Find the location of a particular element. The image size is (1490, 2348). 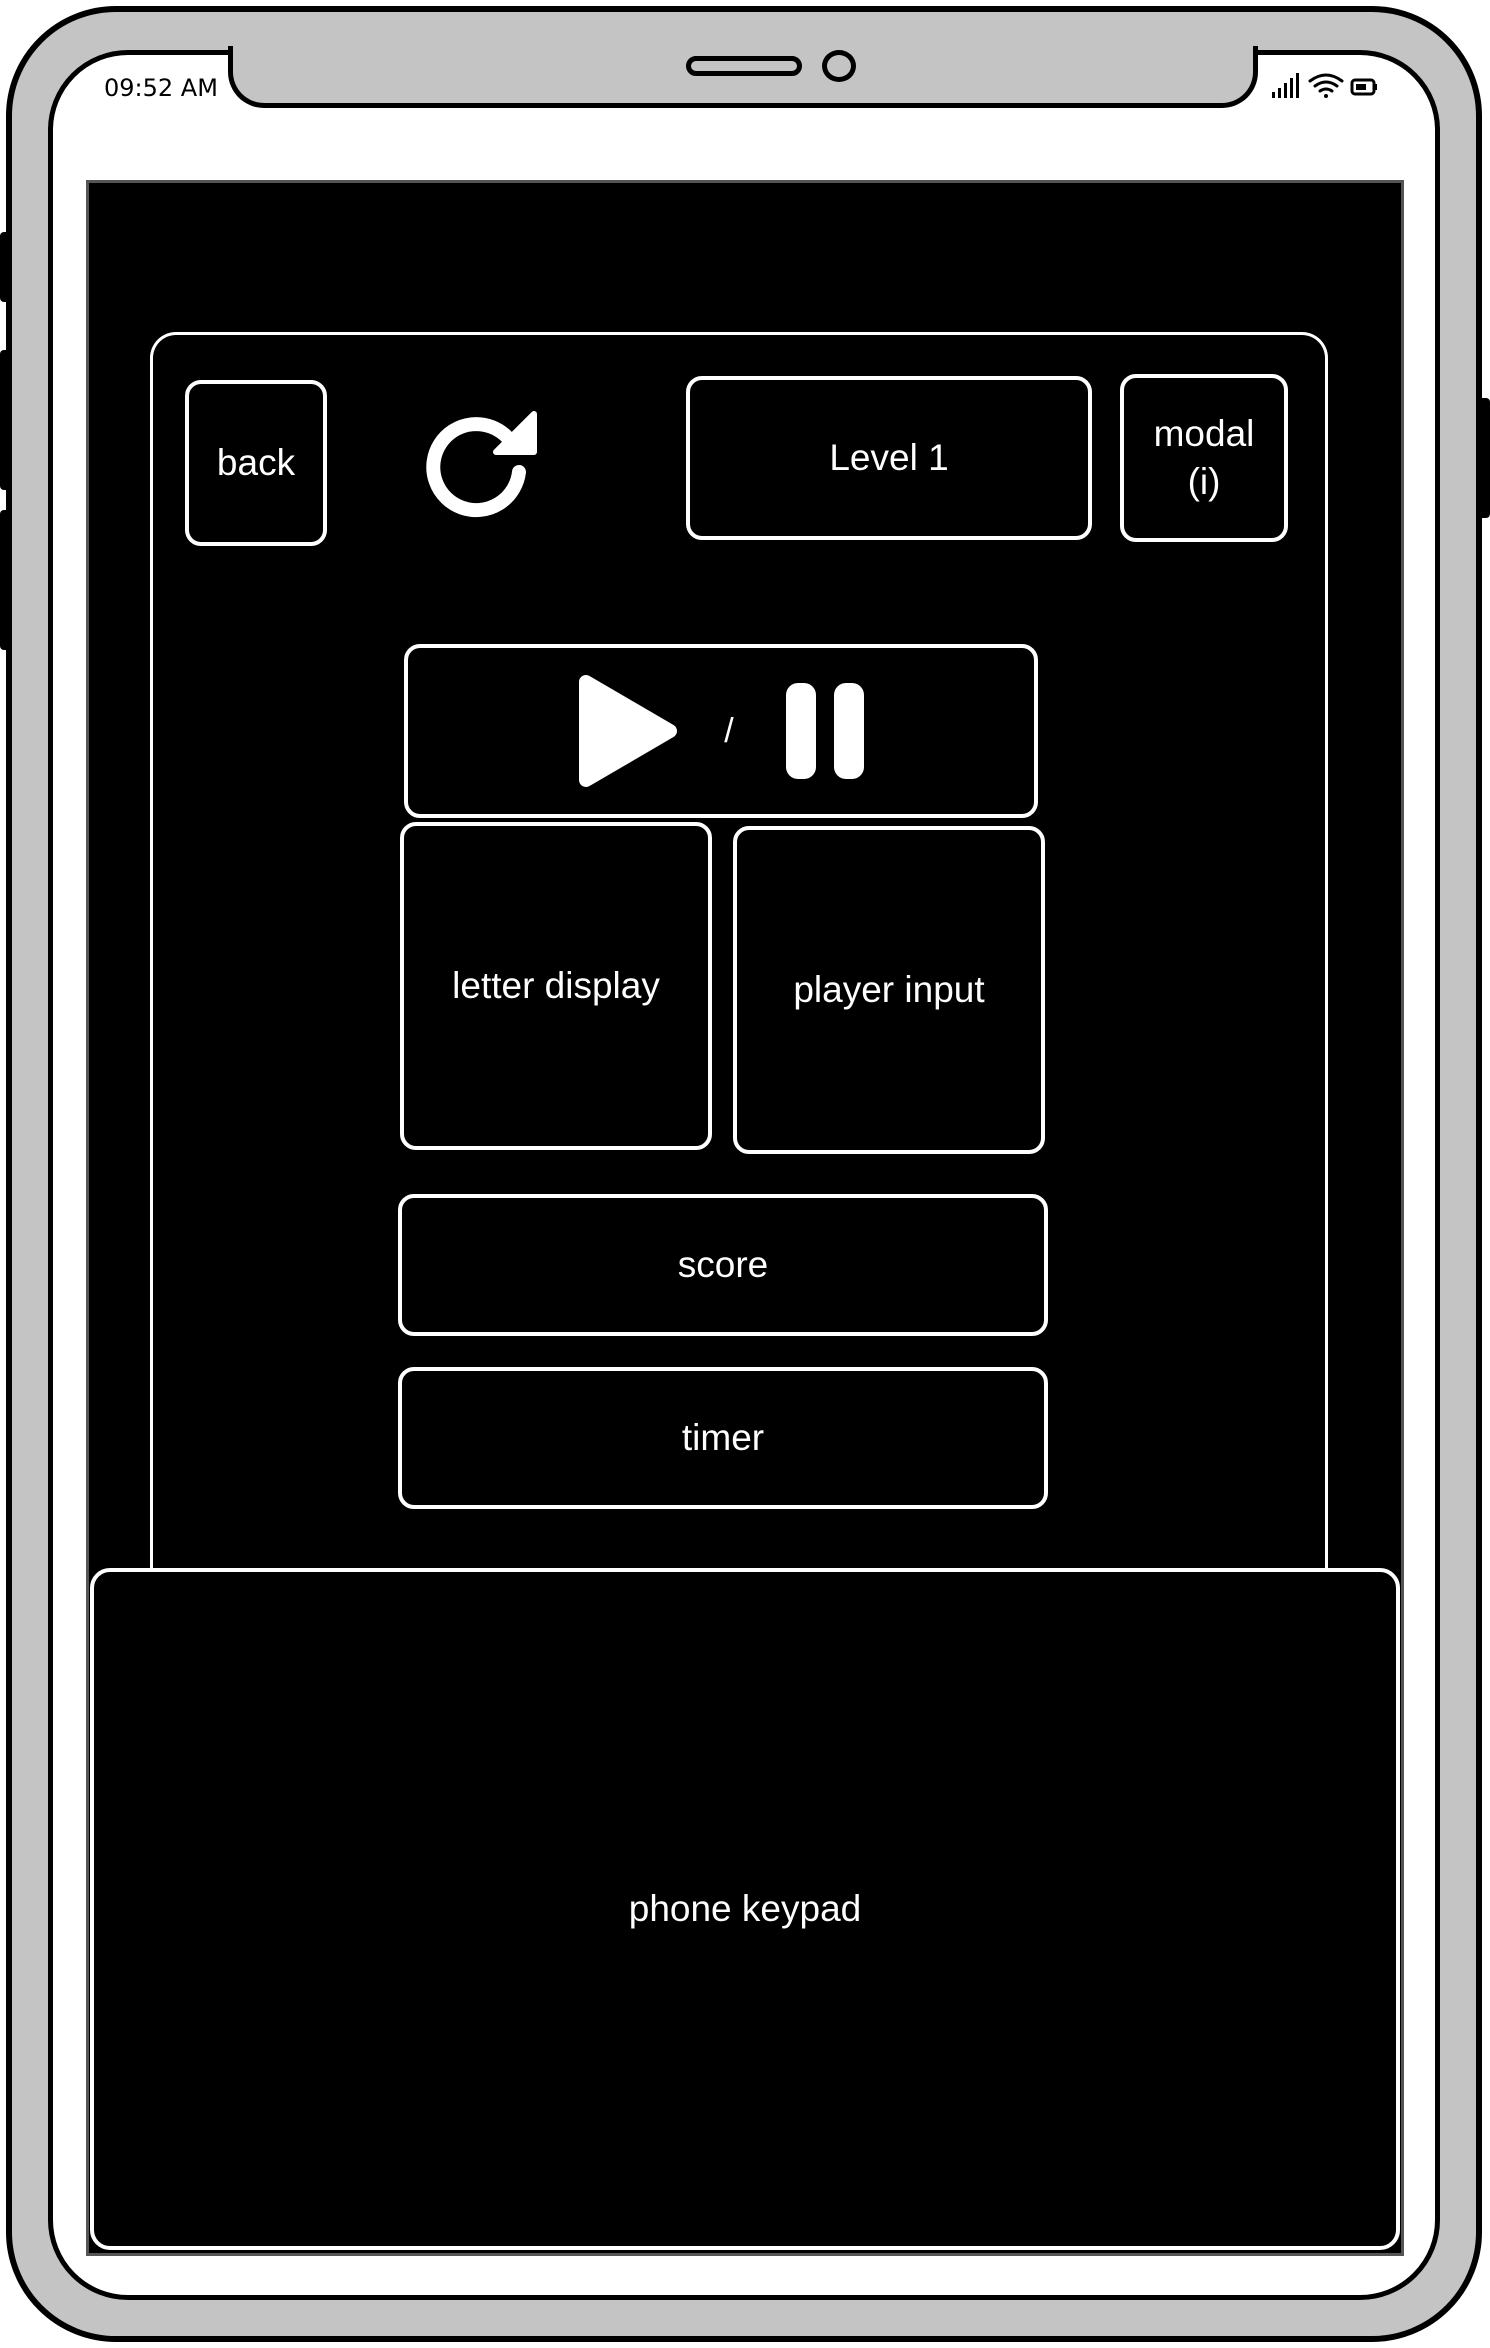

letter-display: letter display is located at coordinates (556, 986).